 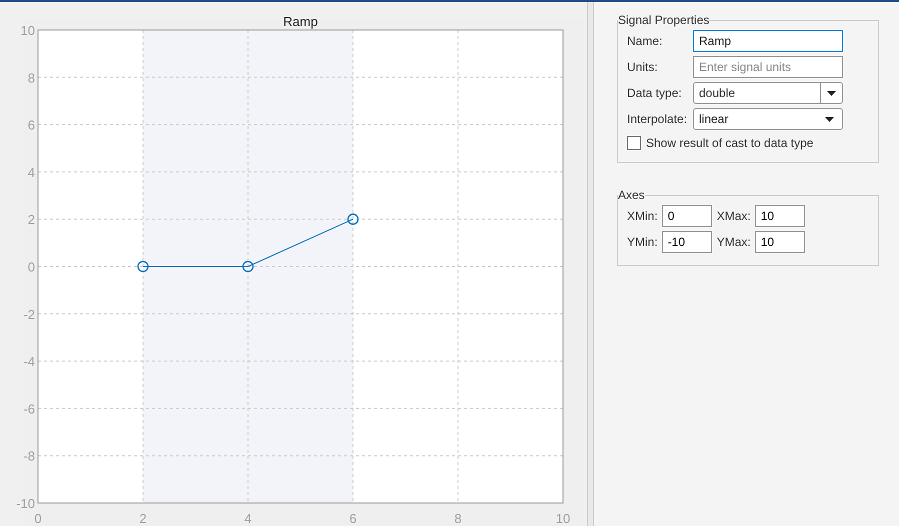 I want to click on x-tick-label: 8, so click(x=458, y=518).